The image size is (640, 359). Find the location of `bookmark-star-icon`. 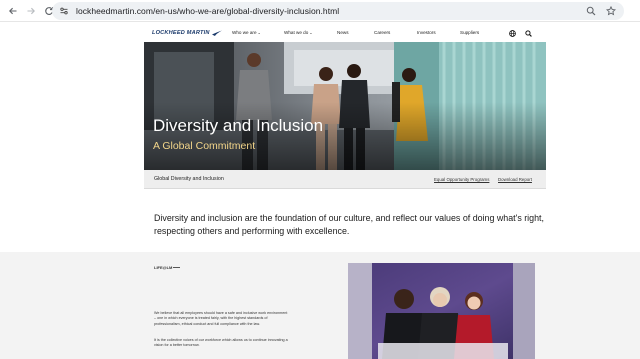

bookmark-star-icon is located at coordinates (611, 11).